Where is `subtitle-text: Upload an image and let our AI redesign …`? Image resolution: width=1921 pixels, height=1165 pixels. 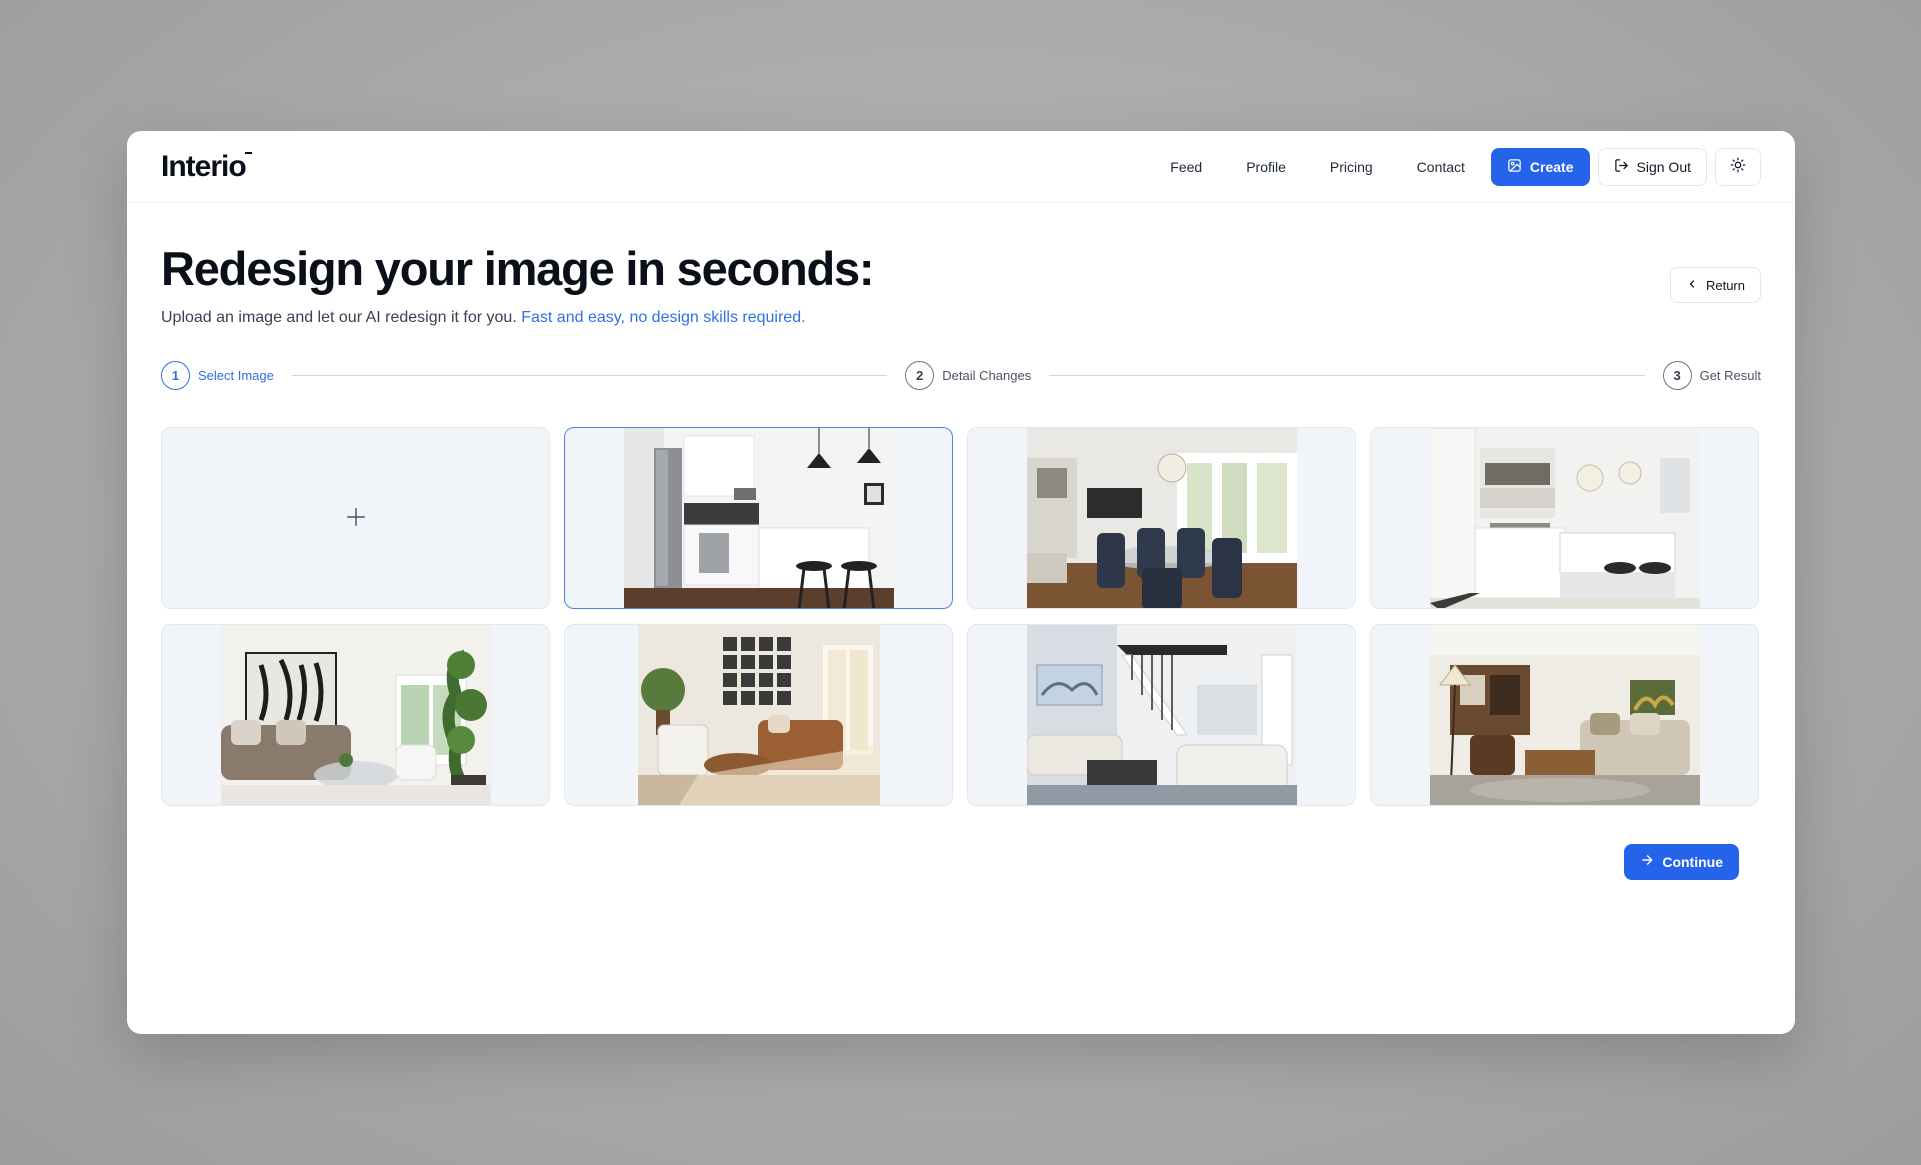
subtitle-text: Upload an image and let our AI redesign … is located at coordinates (339, 317).